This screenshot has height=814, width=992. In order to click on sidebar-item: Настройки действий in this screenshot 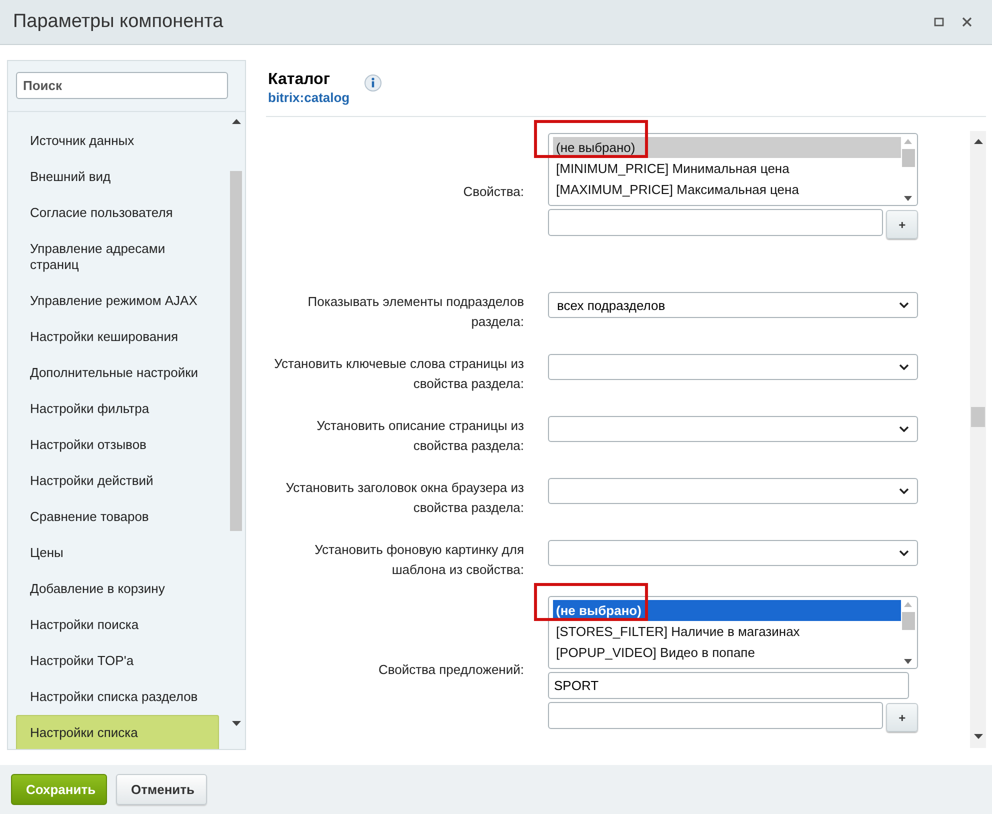, I will do `click(117, 481)`.